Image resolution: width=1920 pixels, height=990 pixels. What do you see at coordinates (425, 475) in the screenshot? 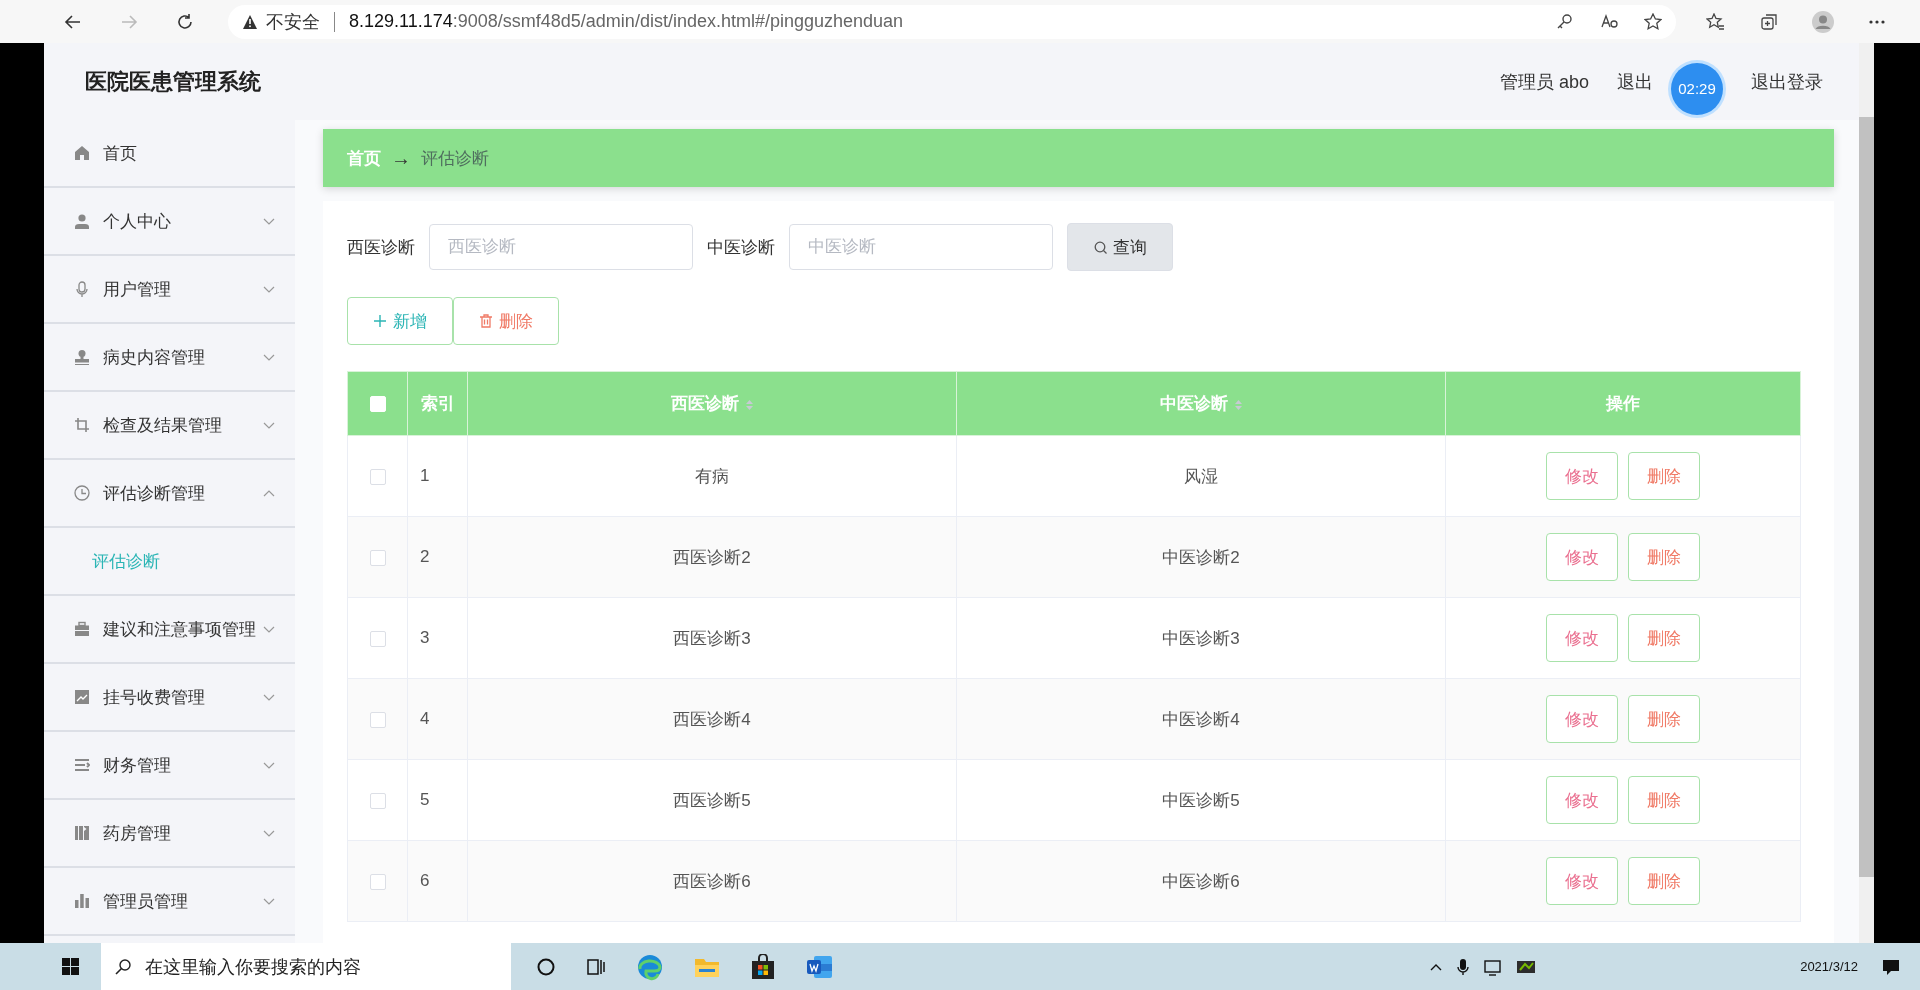
I see `table-cell: 1` at bounding box center [425, 475].